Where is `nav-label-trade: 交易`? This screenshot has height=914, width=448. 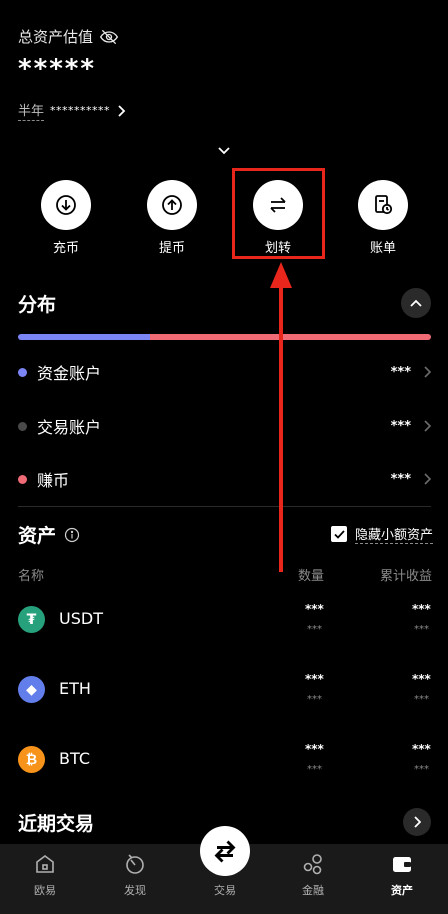 nav-label-trade: 交易 is located at coordinates (225, 890).